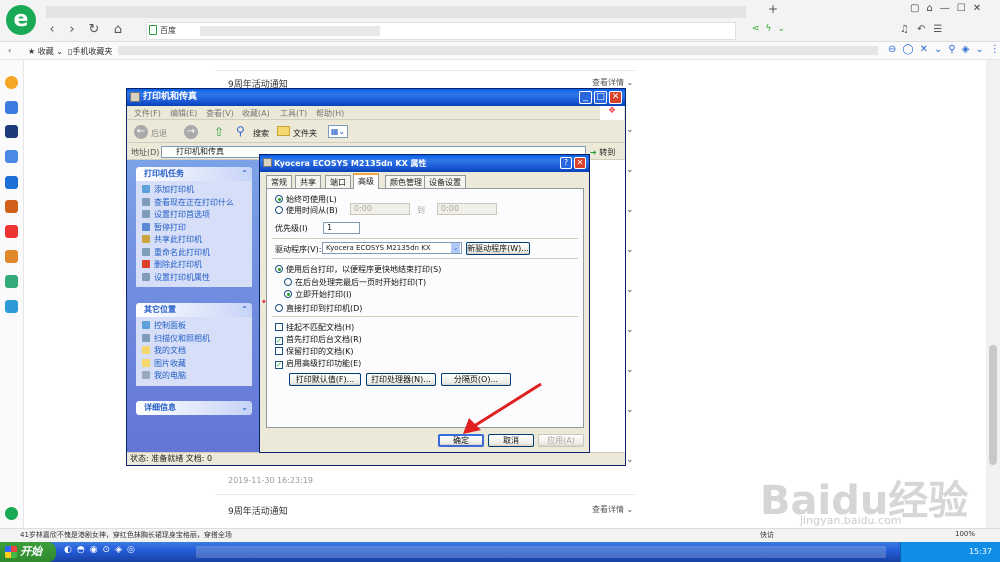 Image resolution: width=1000 pixels, height=562 pixels. Describe the element at coordinates (358, 269) in the screenshot. I see `spool-radio: 使用后台打印，以便程序更快地结束打印(S)` at that location.